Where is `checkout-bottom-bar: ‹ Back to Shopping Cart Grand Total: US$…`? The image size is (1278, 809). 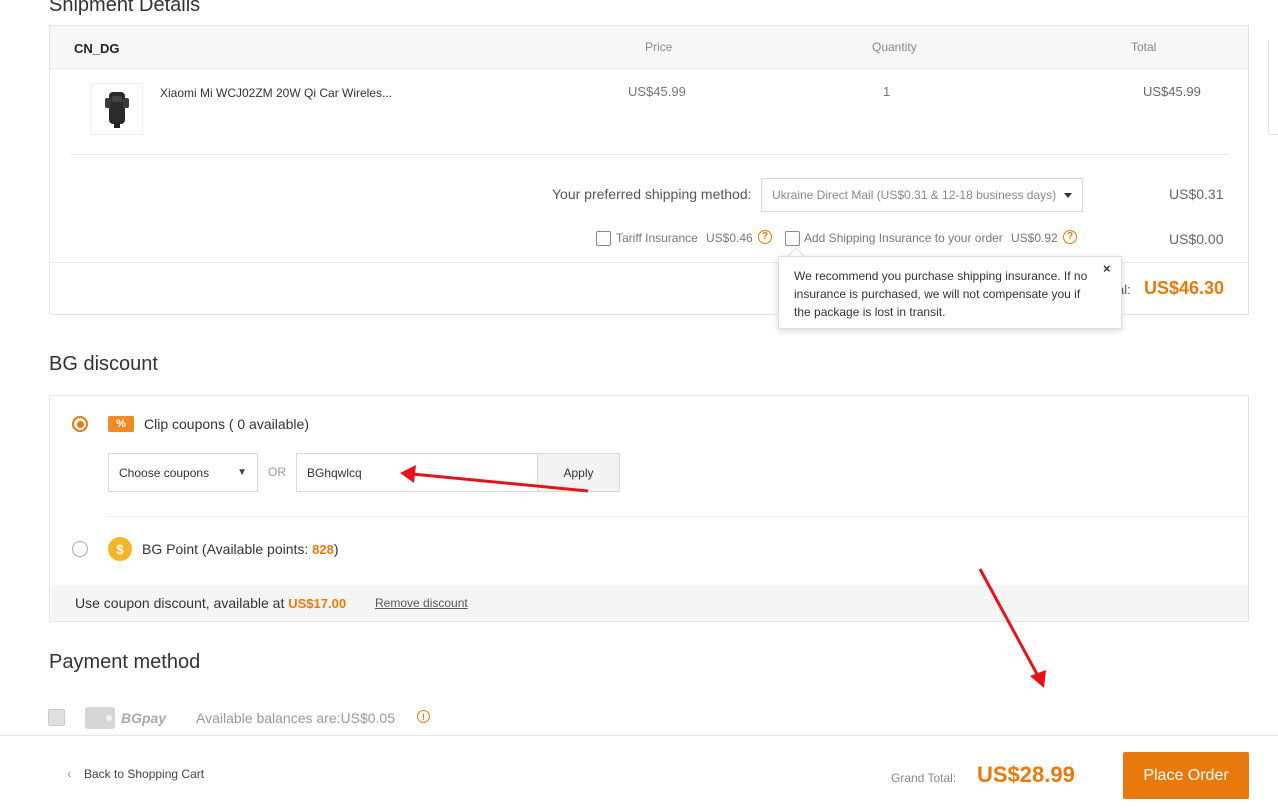
checkout-bottom-bar: ‹ Back to Shopping Cart Grand Total: US$… is located at coordinates (639, 772).